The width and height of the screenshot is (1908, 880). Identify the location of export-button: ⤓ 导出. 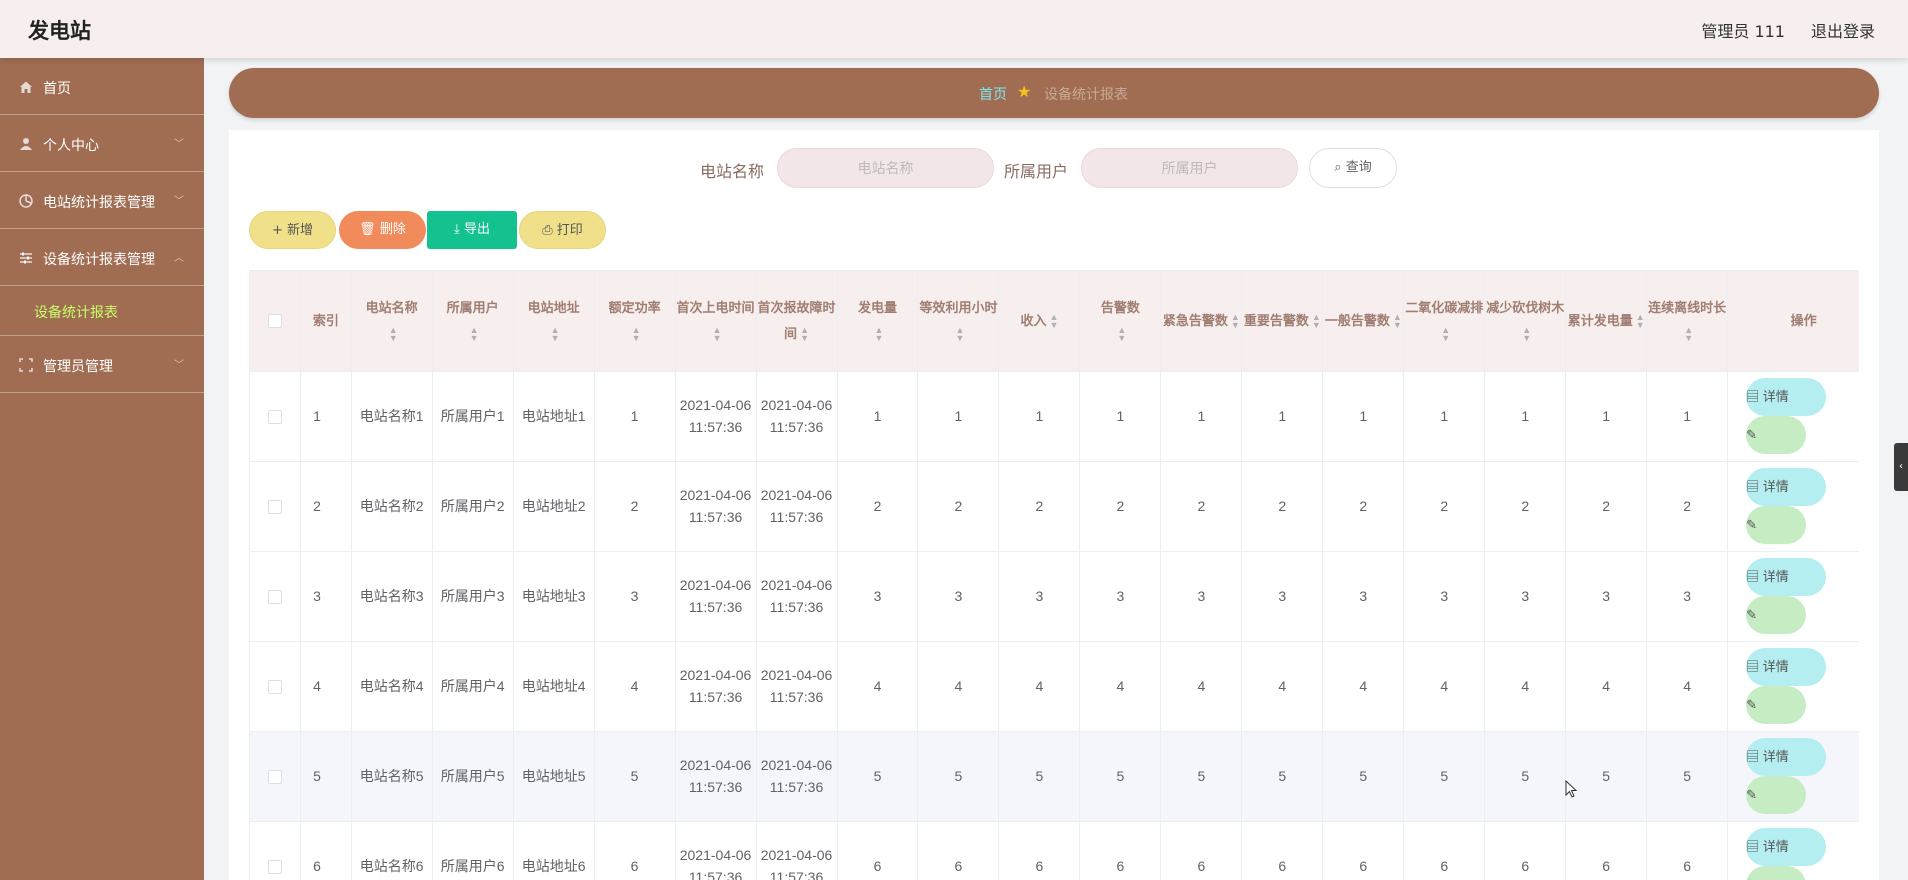
(472, 230).